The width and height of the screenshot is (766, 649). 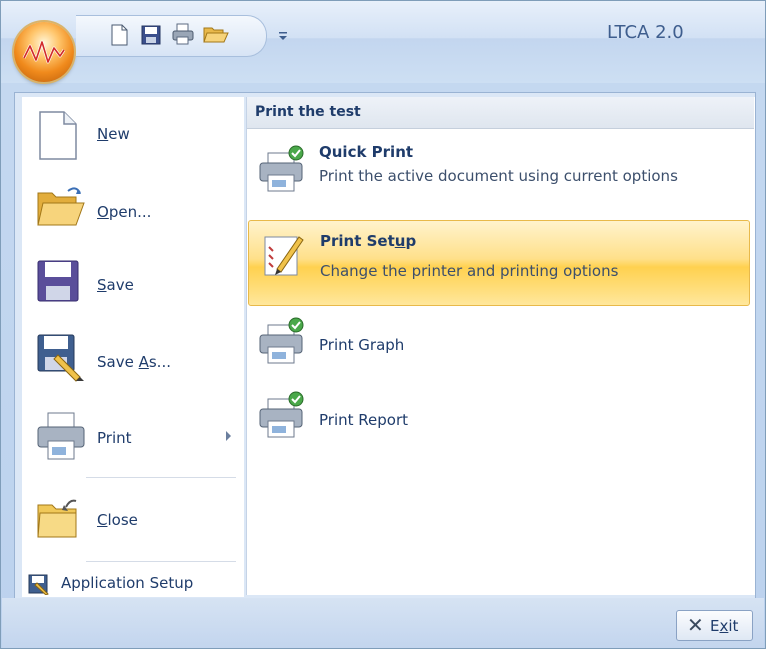 What do you see at coordinates (182, 34) in the screenshot?
I see `print-icon` at bounding box center [182, 34].